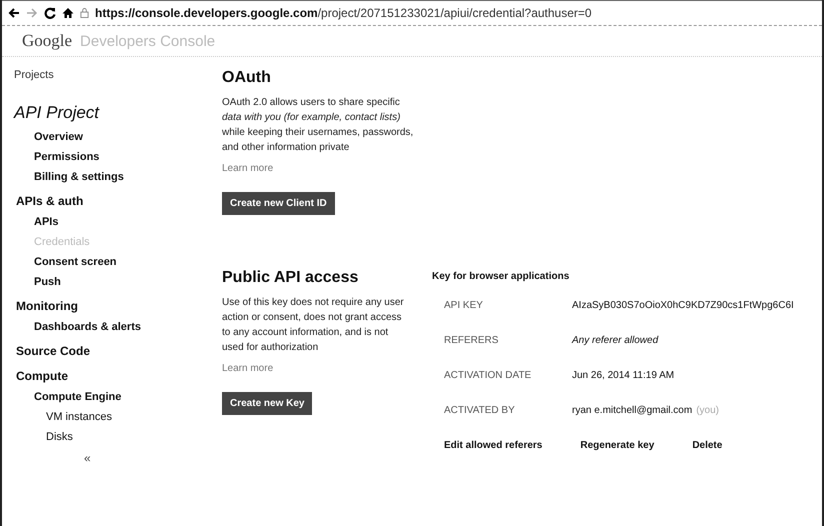 This screenshot has width=824, height=526. What do you see at coordinates (267, 403) in the screenshot?
I see `create-key-button: Create new Key` at bounding box center [267, 403].